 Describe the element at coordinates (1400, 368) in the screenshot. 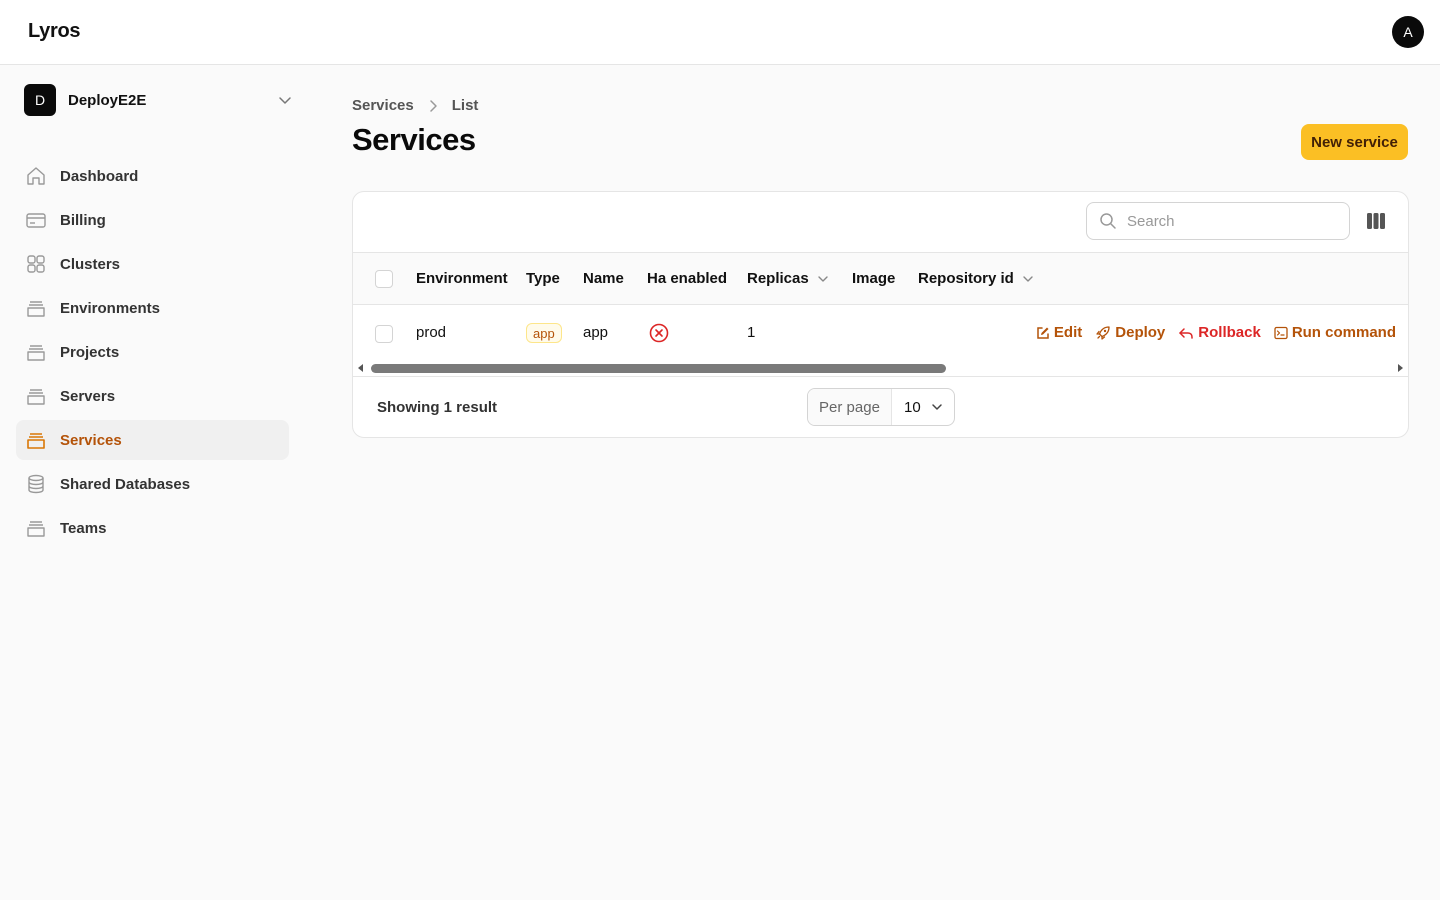

I see `scroll-right-arrow-icon` at that location.